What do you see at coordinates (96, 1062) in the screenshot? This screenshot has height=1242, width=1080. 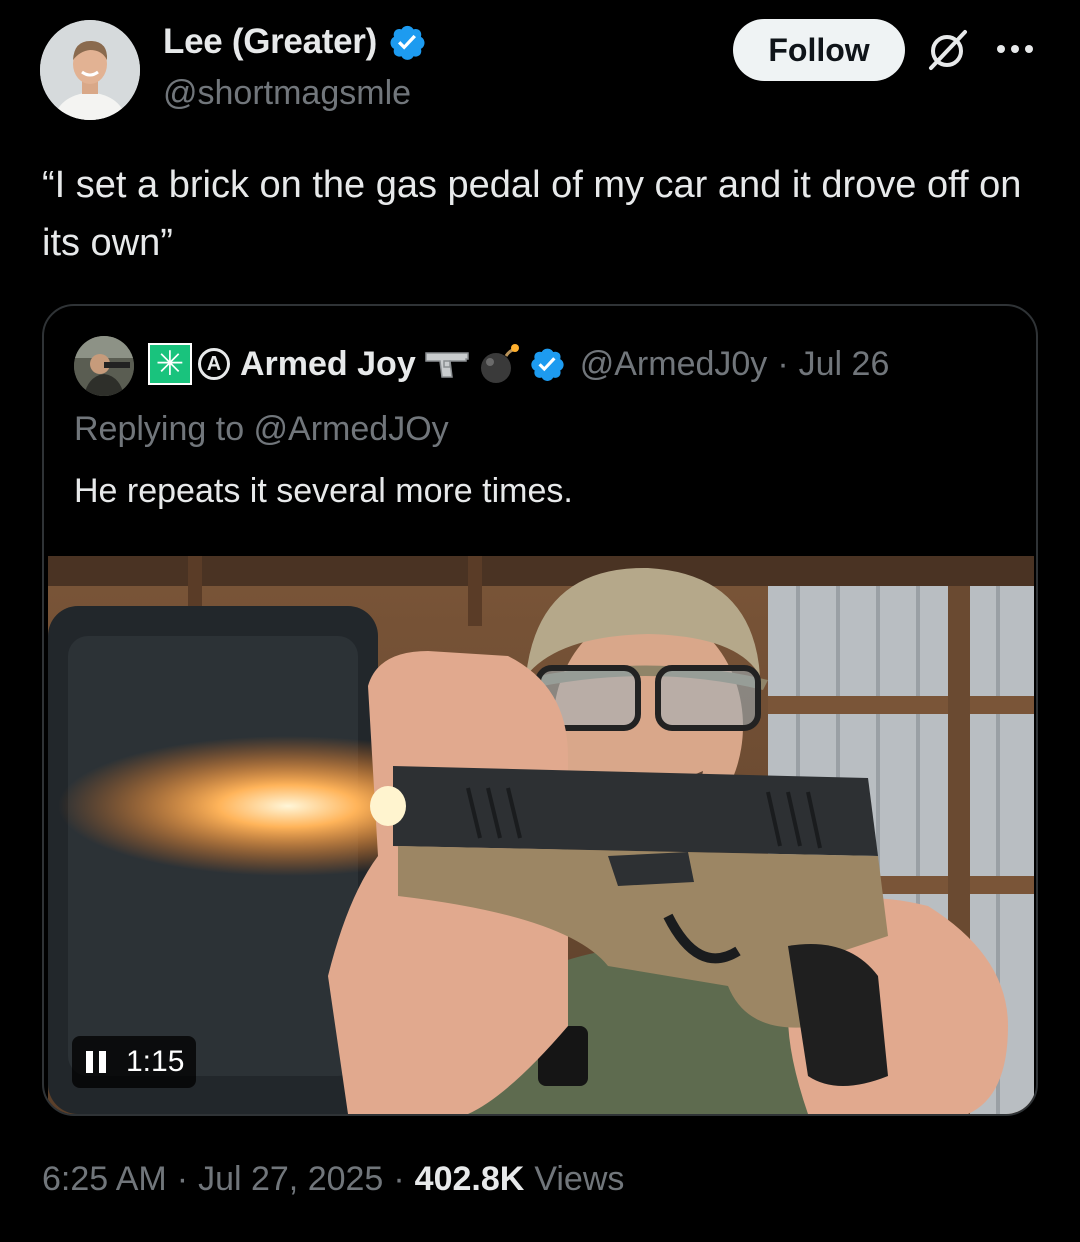 I see `pause-icon` at bounding box center [96, 1062].